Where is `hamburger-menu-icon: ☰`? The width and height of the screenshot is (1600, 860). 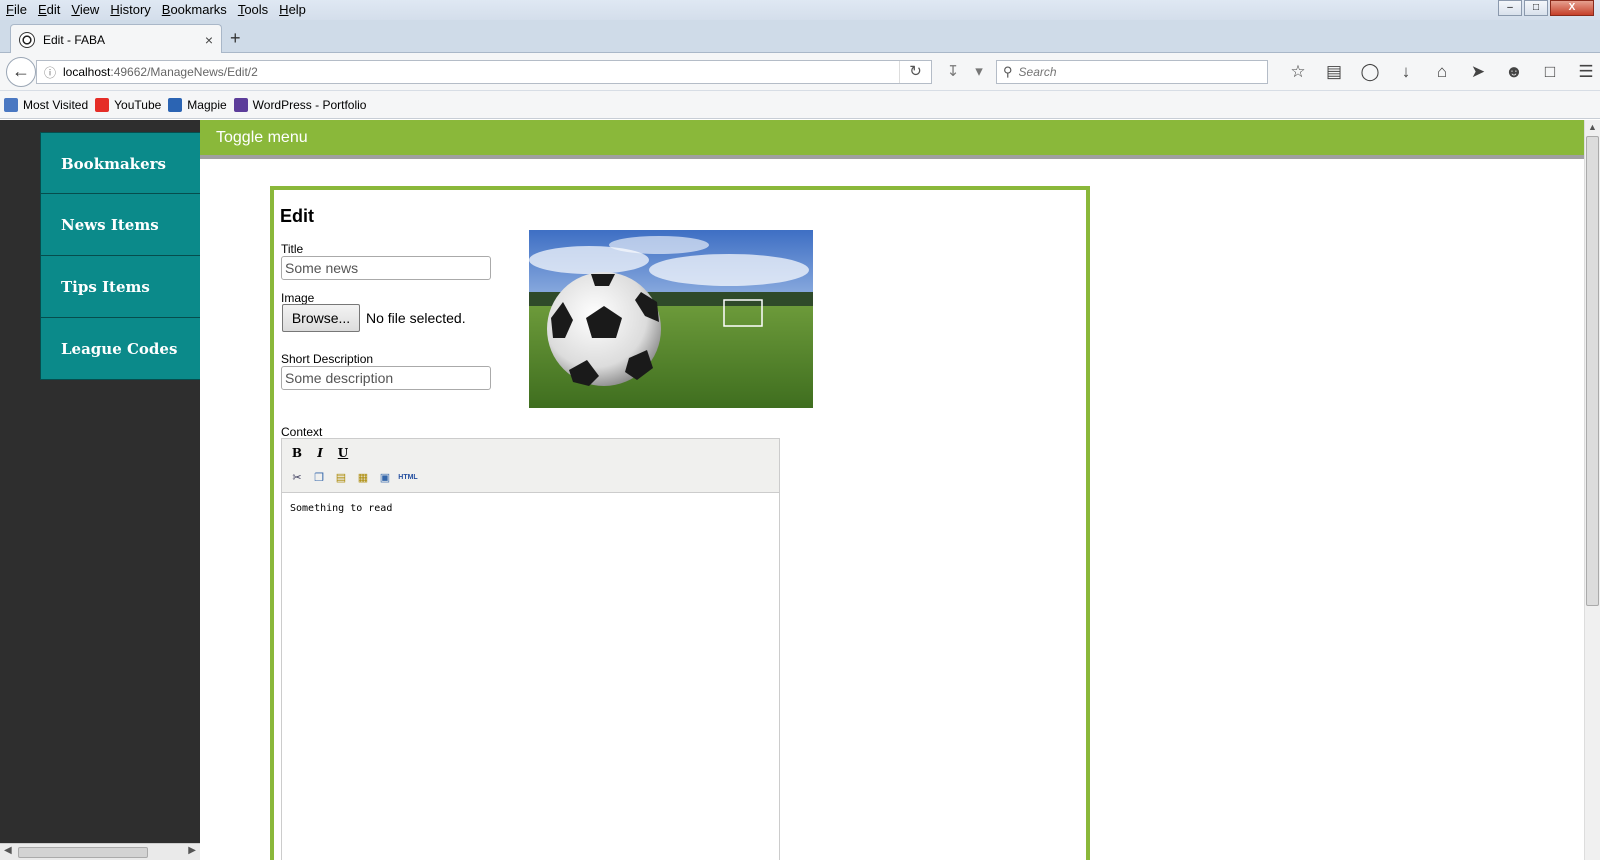
hamburger-menu-icon: ☰ is located at coordinates (1584, 72).